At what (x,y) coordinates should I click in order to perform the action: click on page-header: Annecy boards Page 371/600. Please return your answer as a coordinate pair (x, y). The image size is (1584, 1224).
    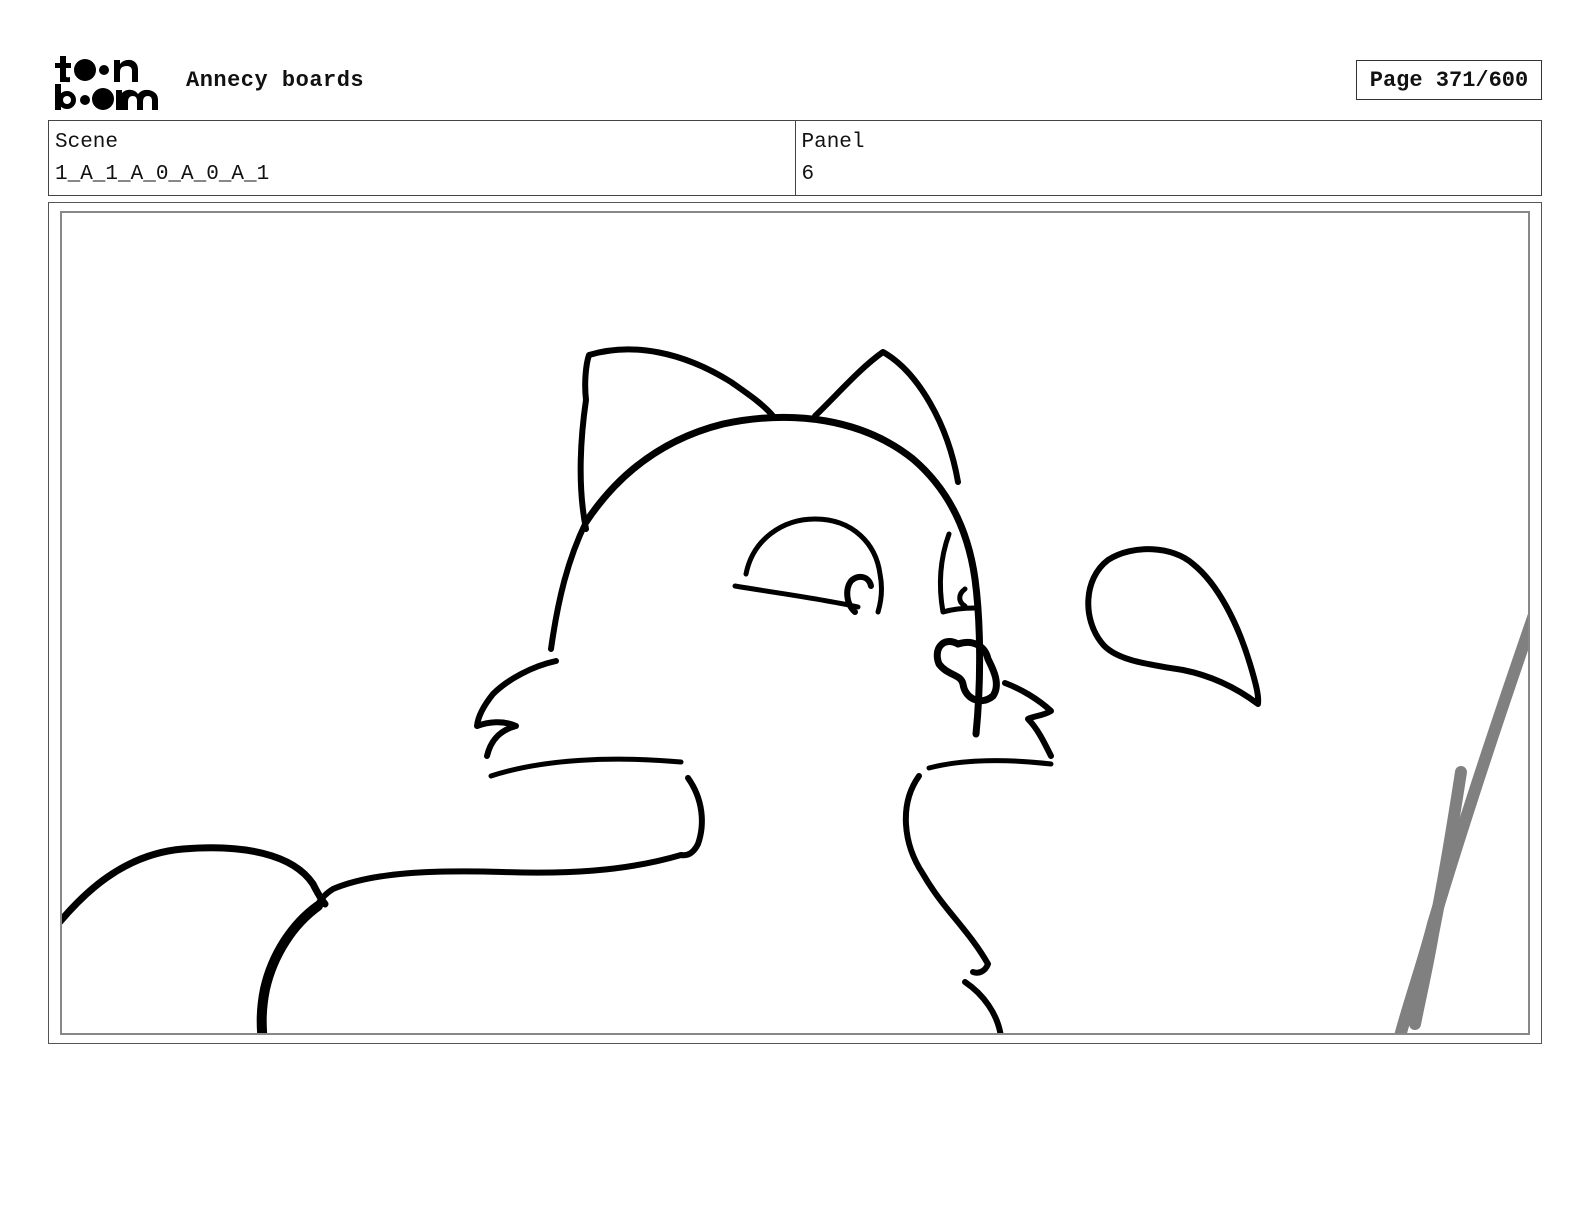
    Looking at the image, I should click on (795, 81).